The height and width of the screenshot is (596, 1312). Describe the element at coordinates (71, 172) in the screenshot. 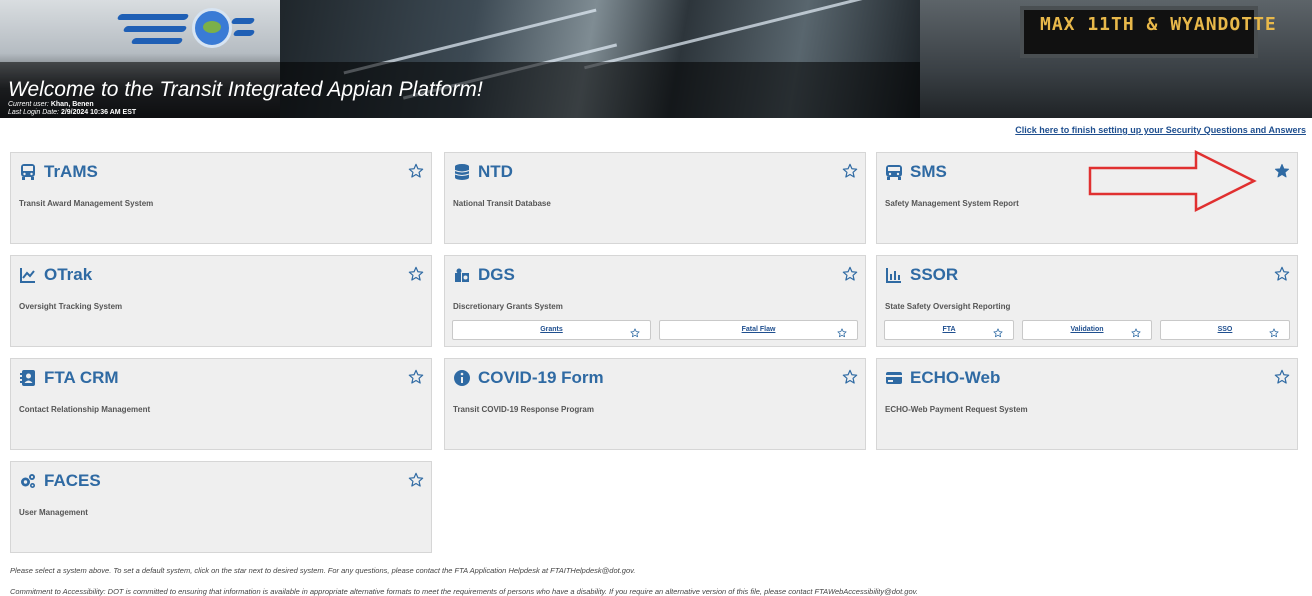

I see `card-title: TrAMS` at that location.